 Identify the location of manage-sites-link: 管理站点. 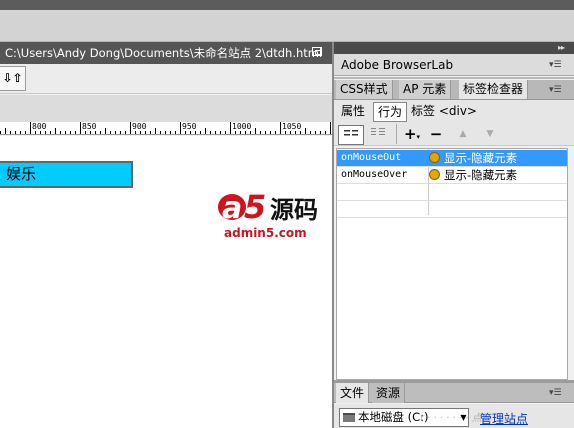
(504, 418).